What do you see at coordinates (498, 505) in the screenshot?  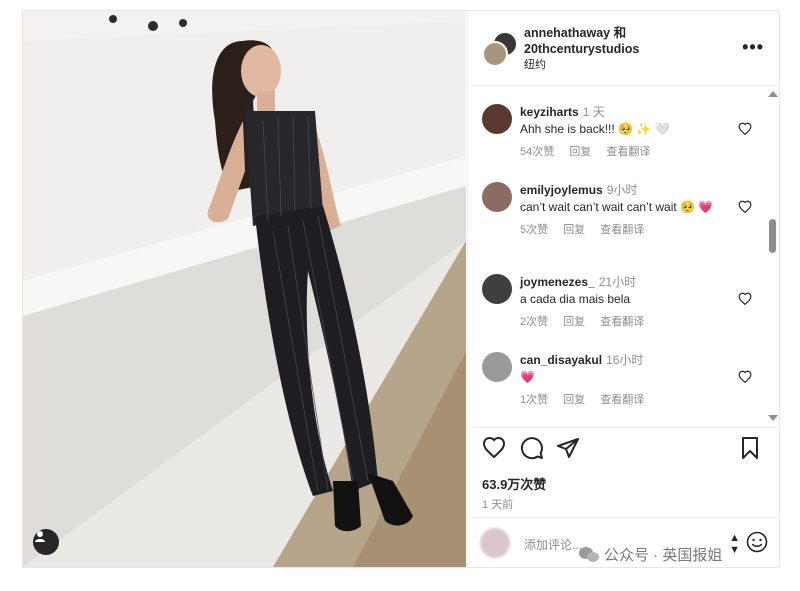 I see `post-timestamp: 1 天前` at bounding box center [498, 505].